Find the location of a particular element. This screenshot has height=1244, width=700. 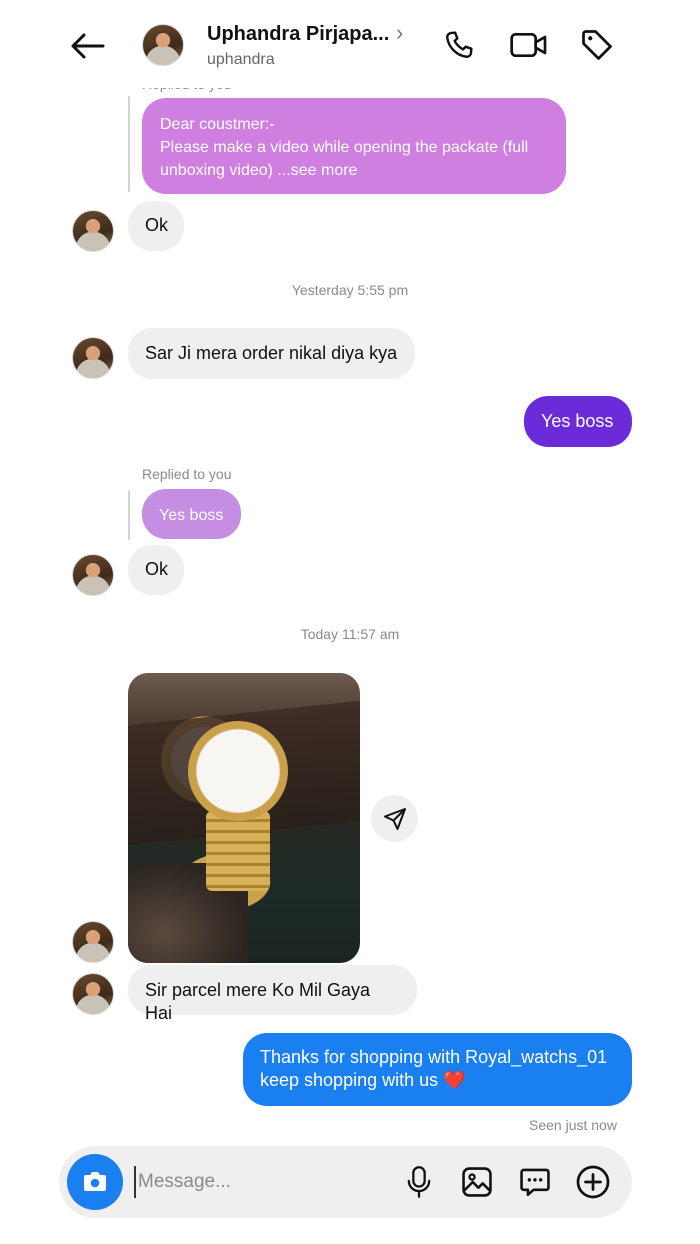

video-call-button is located at coordinates (529, 45).